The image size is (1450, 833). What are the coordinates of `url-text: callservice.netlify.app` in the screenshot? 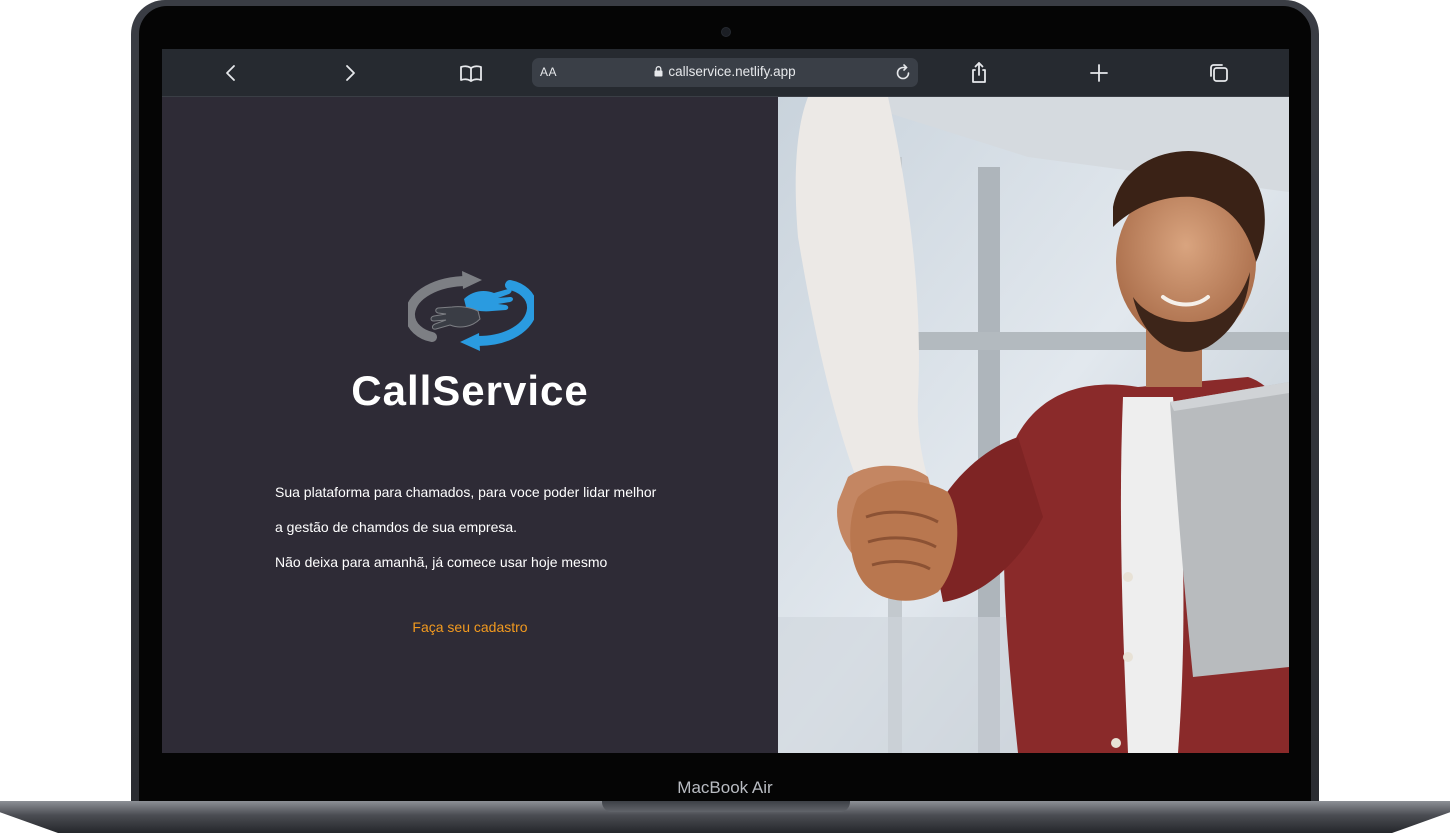 It's located at (732, 71).